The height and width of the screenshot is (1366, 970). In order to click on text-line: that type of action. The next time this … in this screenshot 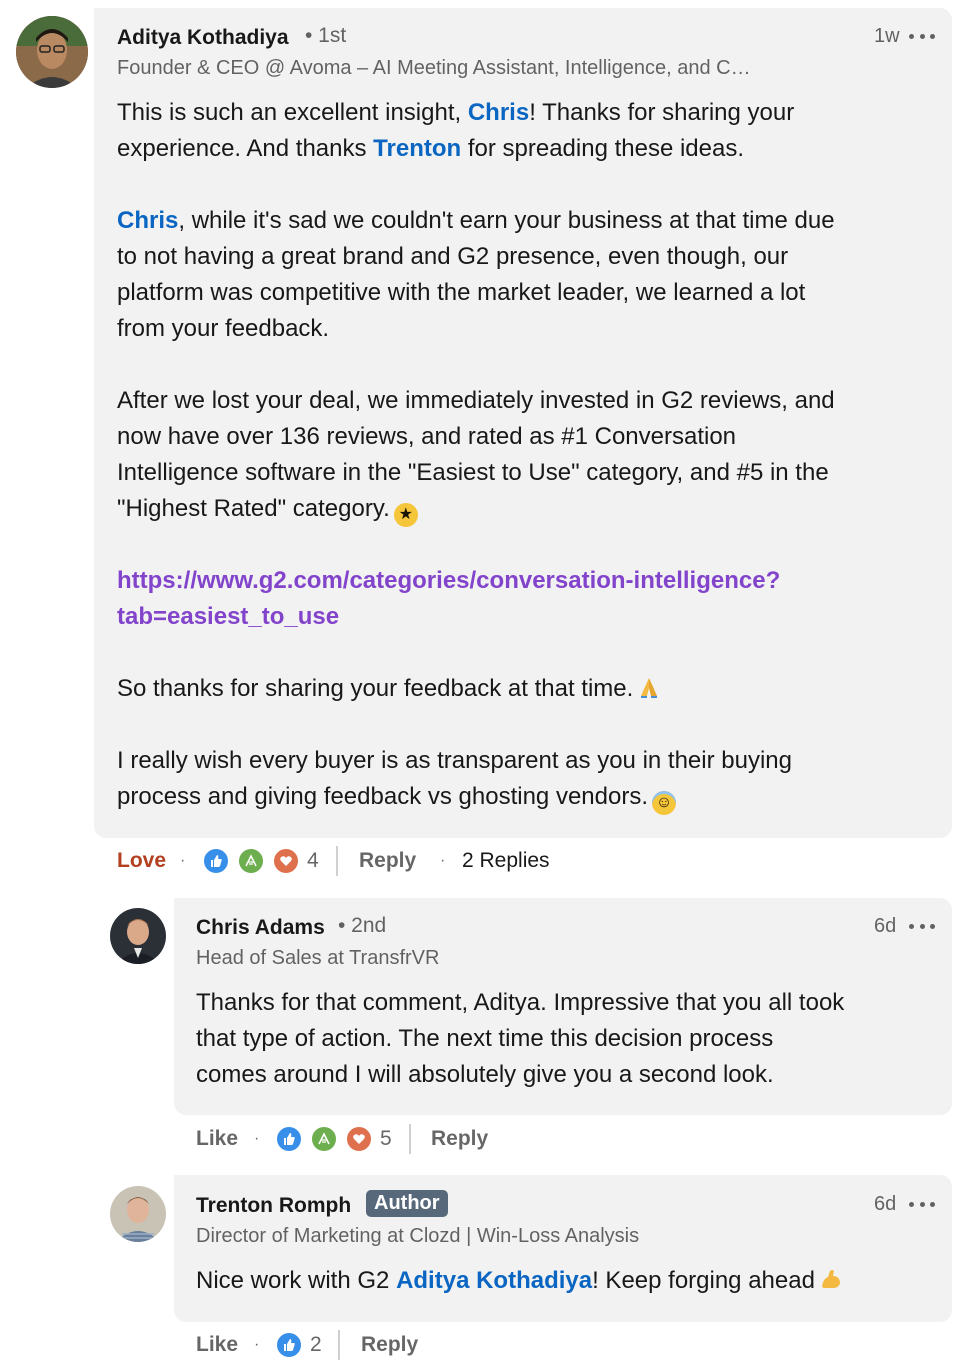, I will do `click(485, 1038)`.